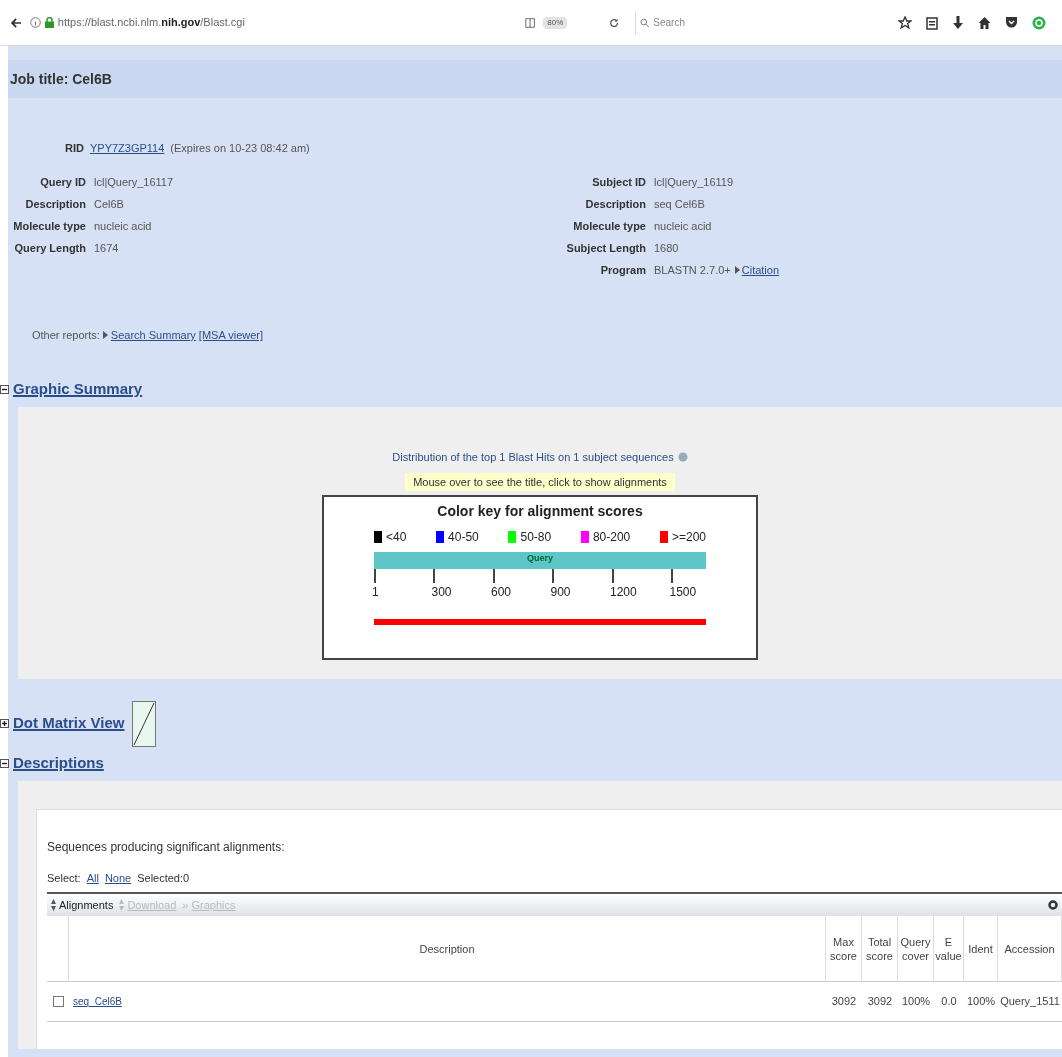 The height and width of the screenshot is (1057, 1062). I want to click on field-value: lcl|Query_16117, so click(134, 182).